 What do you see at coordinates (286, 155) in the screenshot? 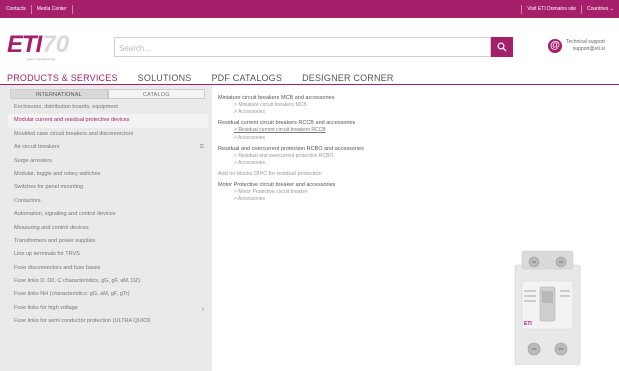
I see `subcategory-link-label: Residual and overcurrent protection RCBO` at bounding box center [286, 155].